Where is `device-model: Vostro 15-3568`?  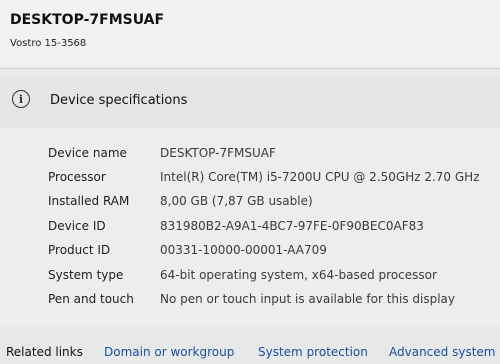 device-model: Vostro 15-3568 is located at coordinates (48, 43).